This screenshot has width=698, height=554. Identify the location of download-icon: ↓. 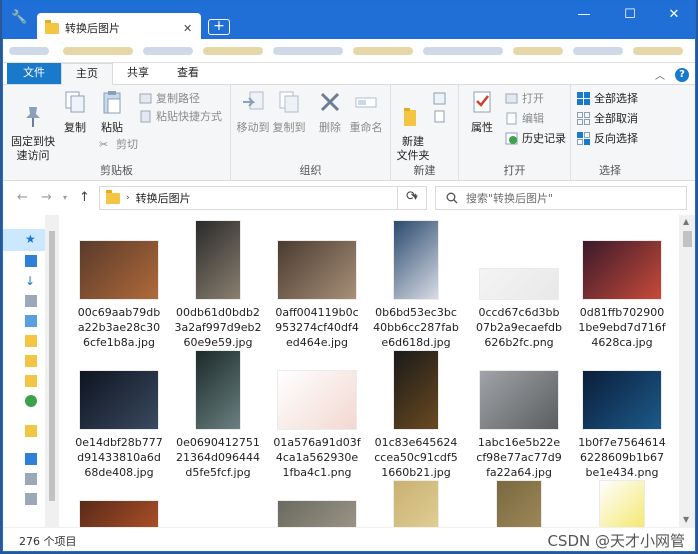
(31, 281).